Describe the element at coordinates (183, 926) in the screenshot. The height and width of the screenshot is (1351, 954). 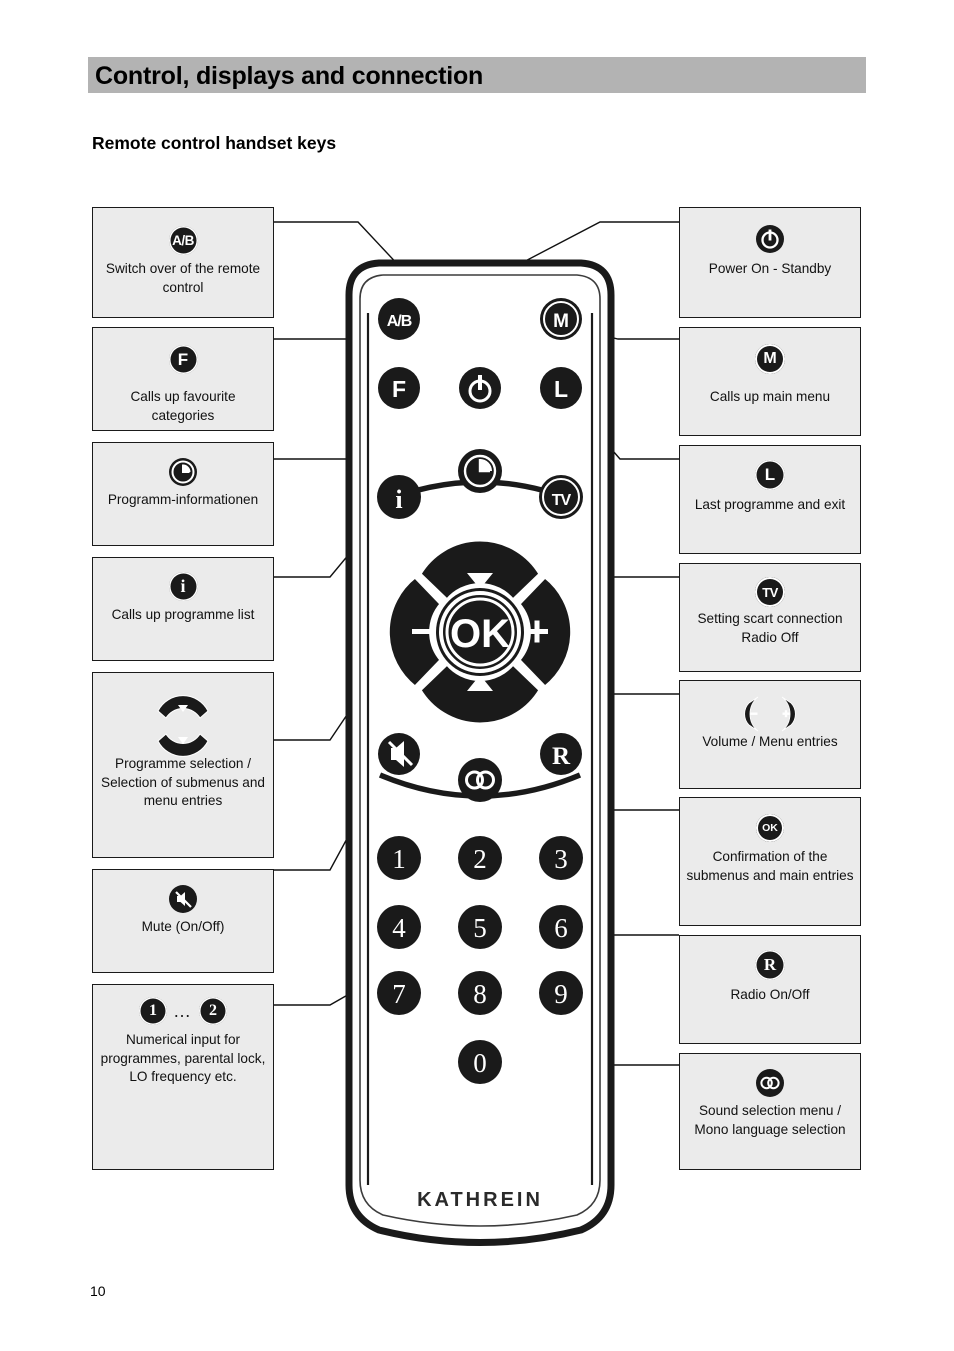
I see `callout-text-mute: Mute (On/Off)` at that location.